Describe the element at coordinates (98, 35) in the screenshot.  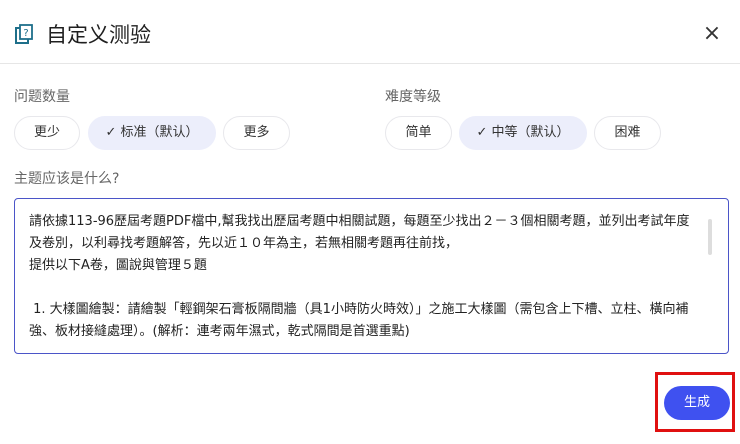
I see `dialog-title: 自定义测验` at that location.